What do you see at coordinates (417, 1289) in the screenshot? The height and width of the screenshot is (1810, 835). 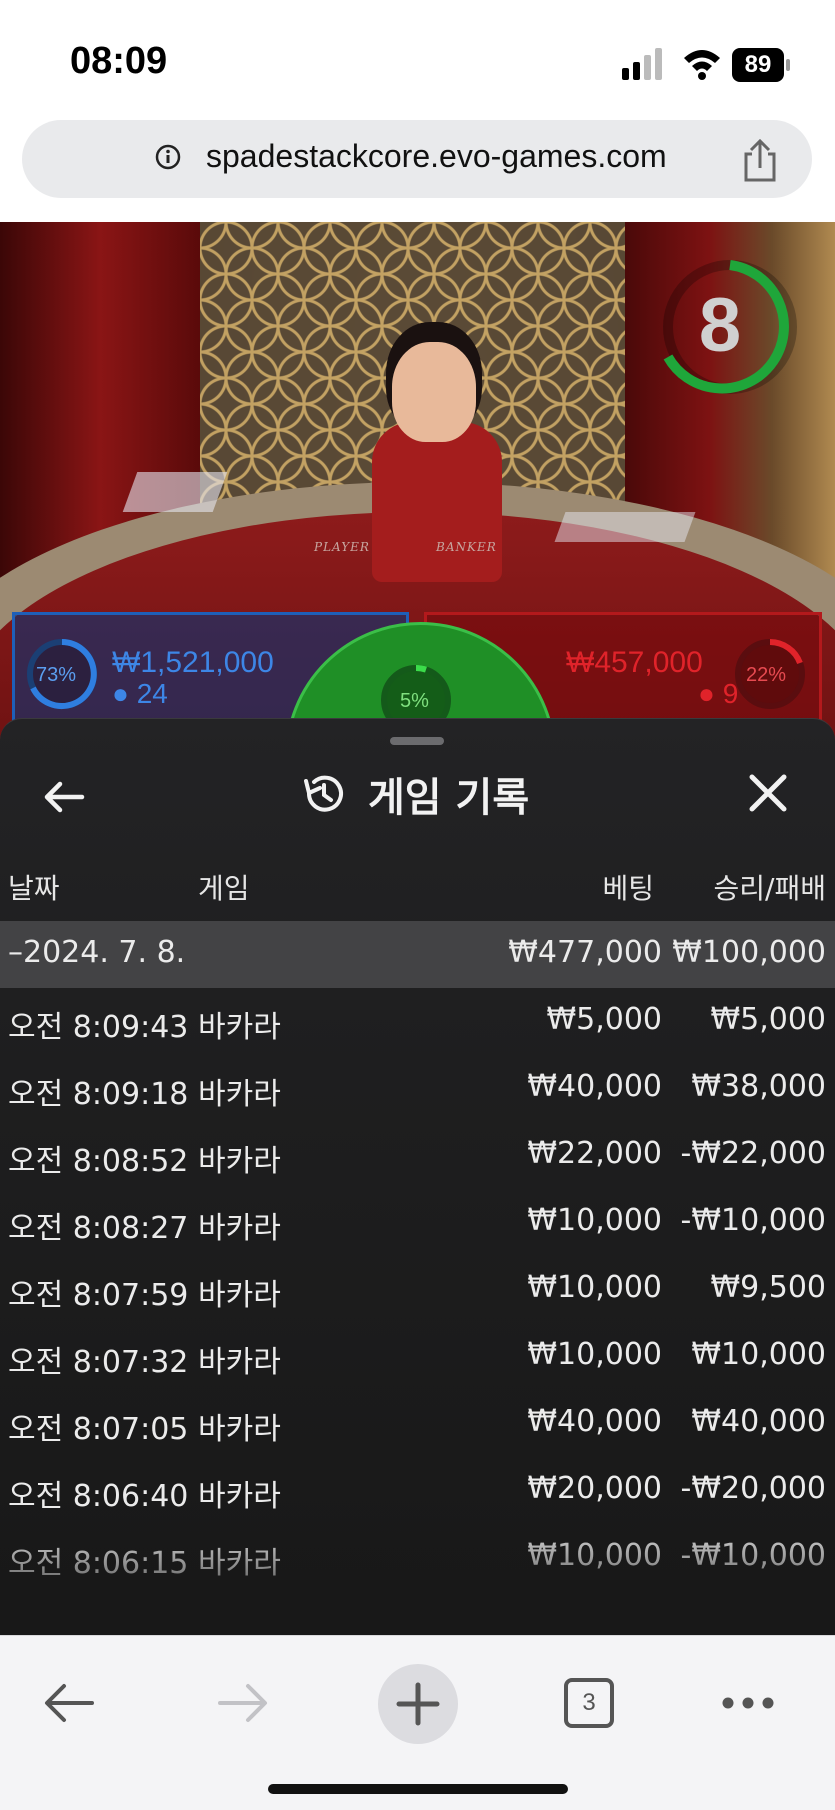 I see `history-row: 오전 8:07:59 바카라 ₩10,000 ₩9,500` at bounding box center [417, 1289].